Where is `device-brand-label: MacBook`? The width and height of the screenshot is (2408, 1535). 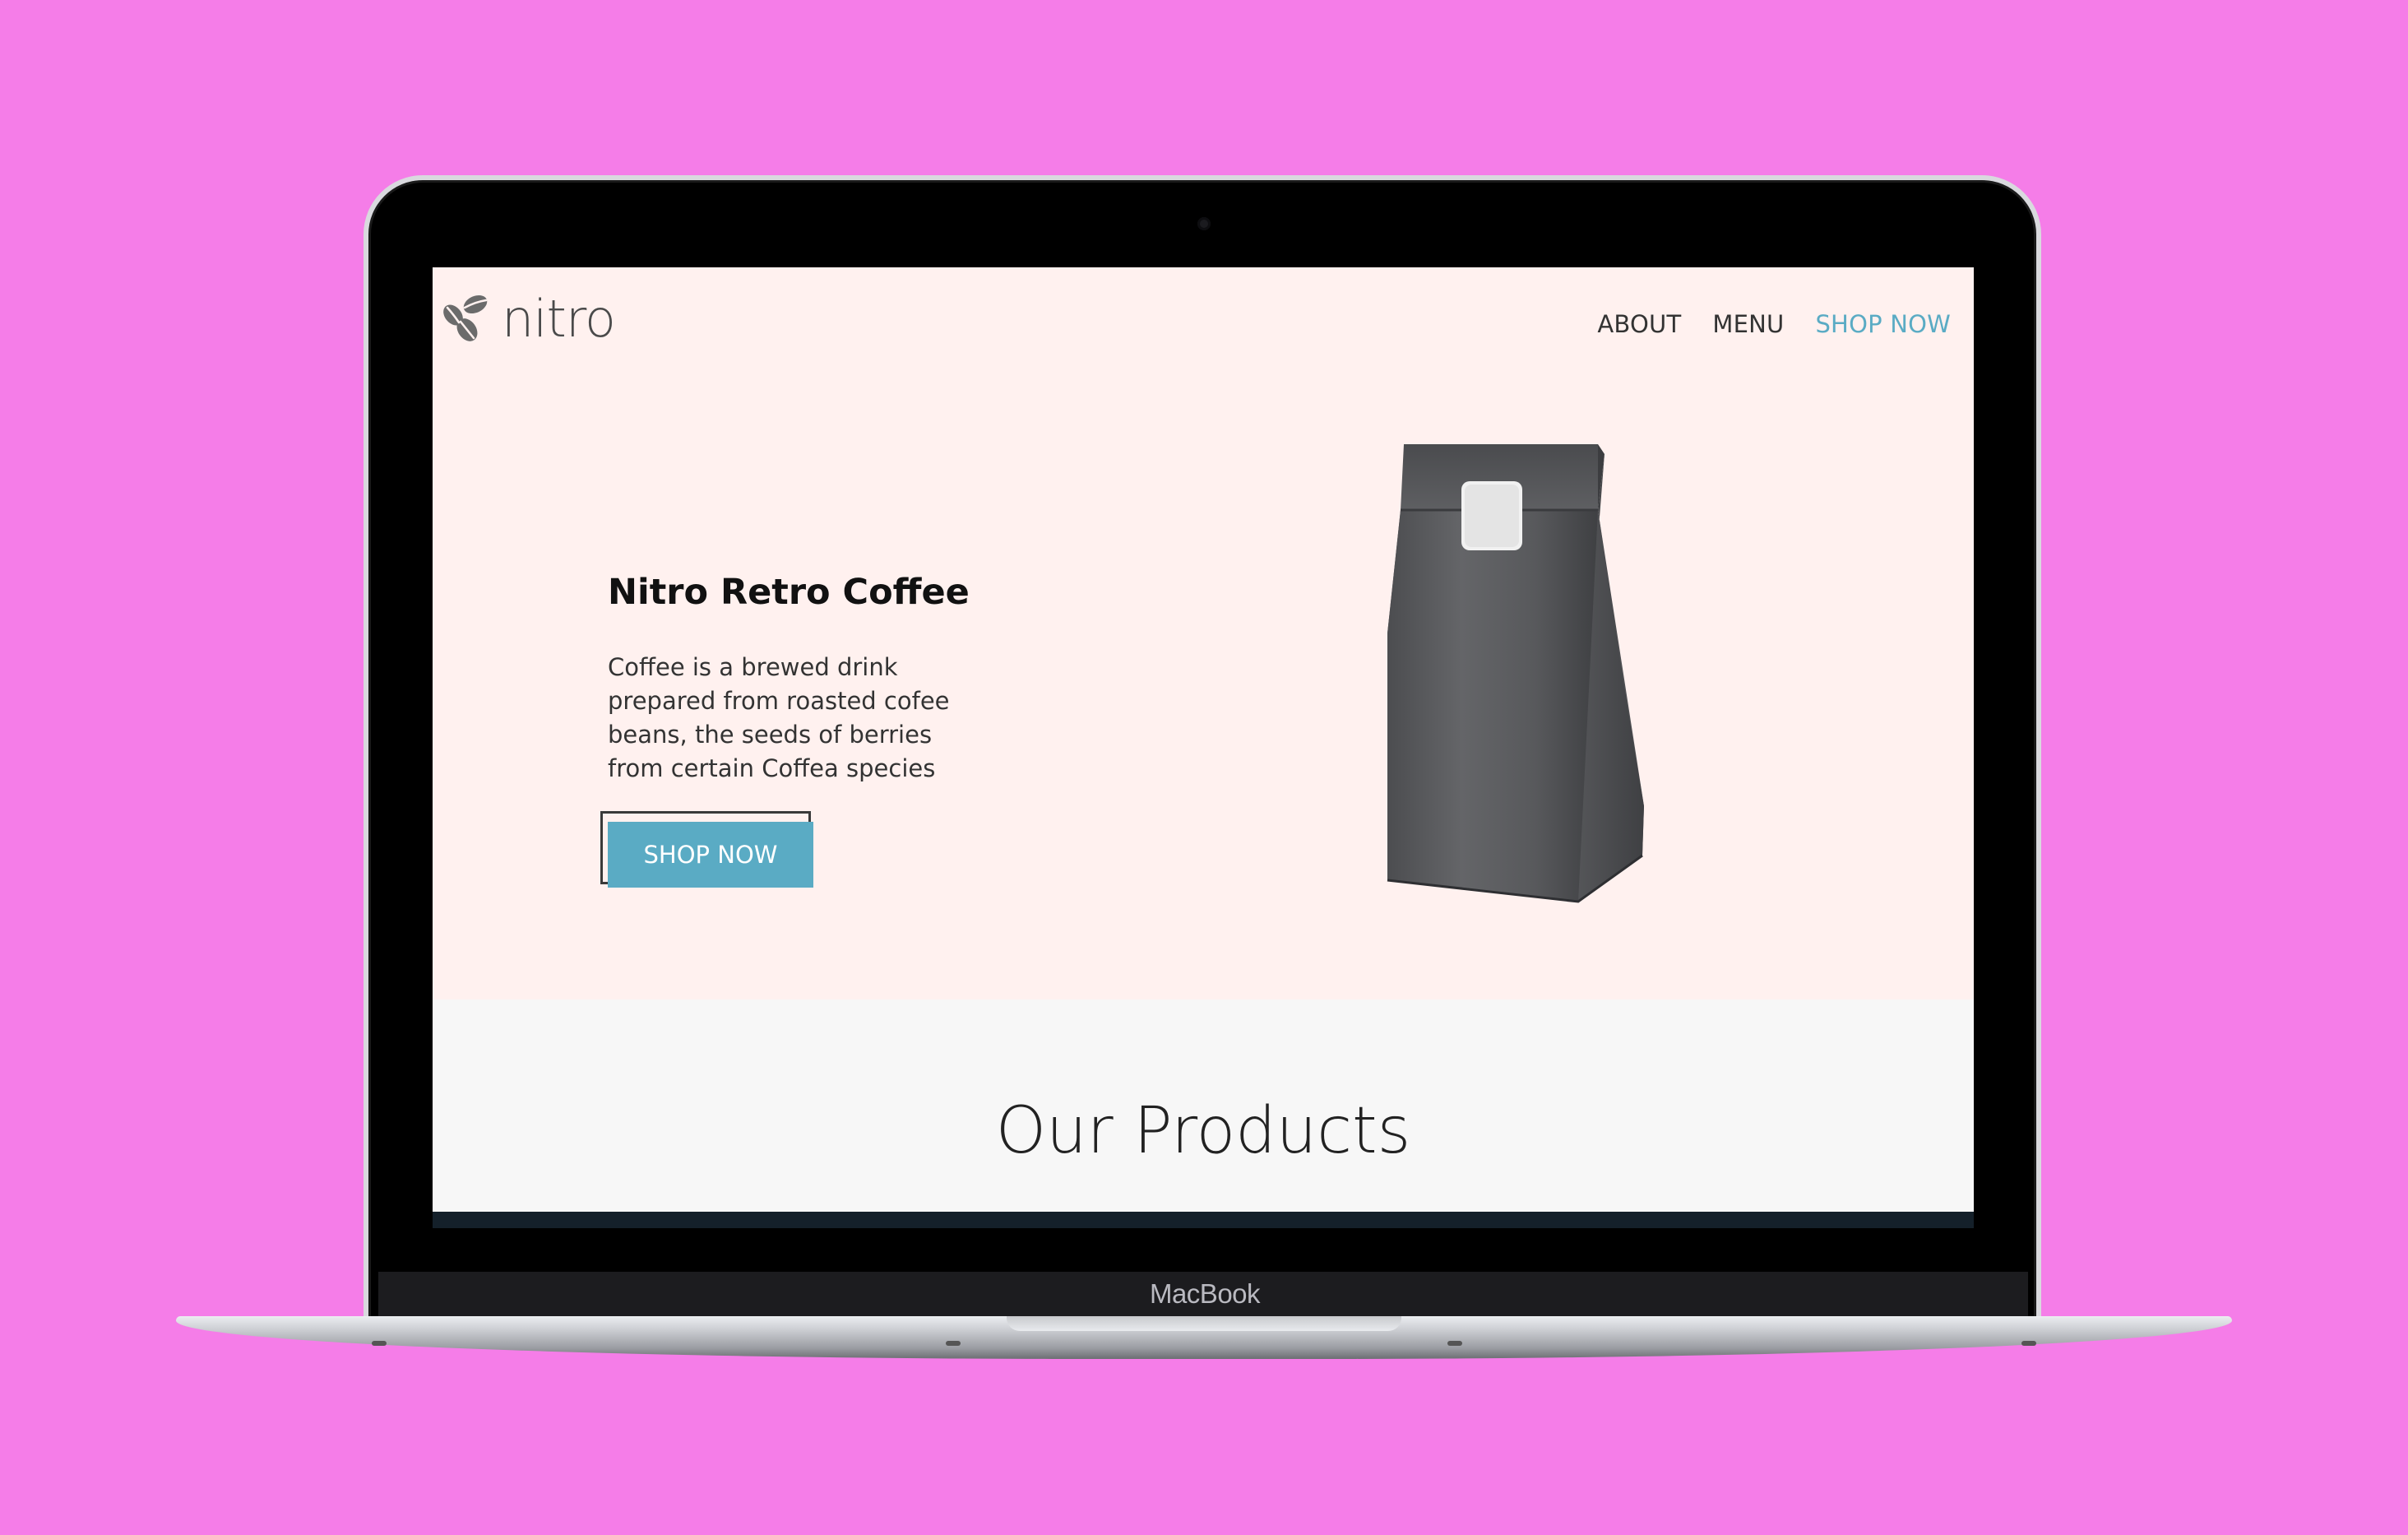
device-brand-label: MacBook is located at coordinates (1205, 1293).